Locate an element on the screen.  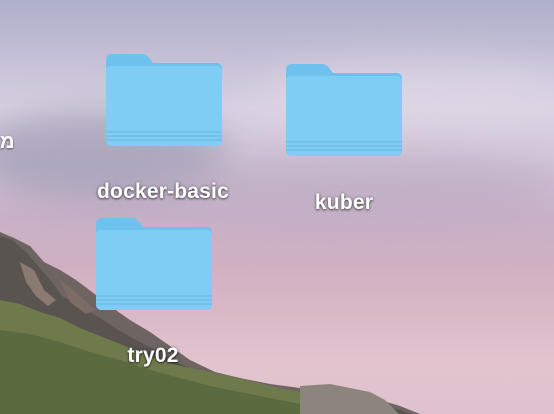
folder-kuber: kuber is located at coordinates (344, 142).